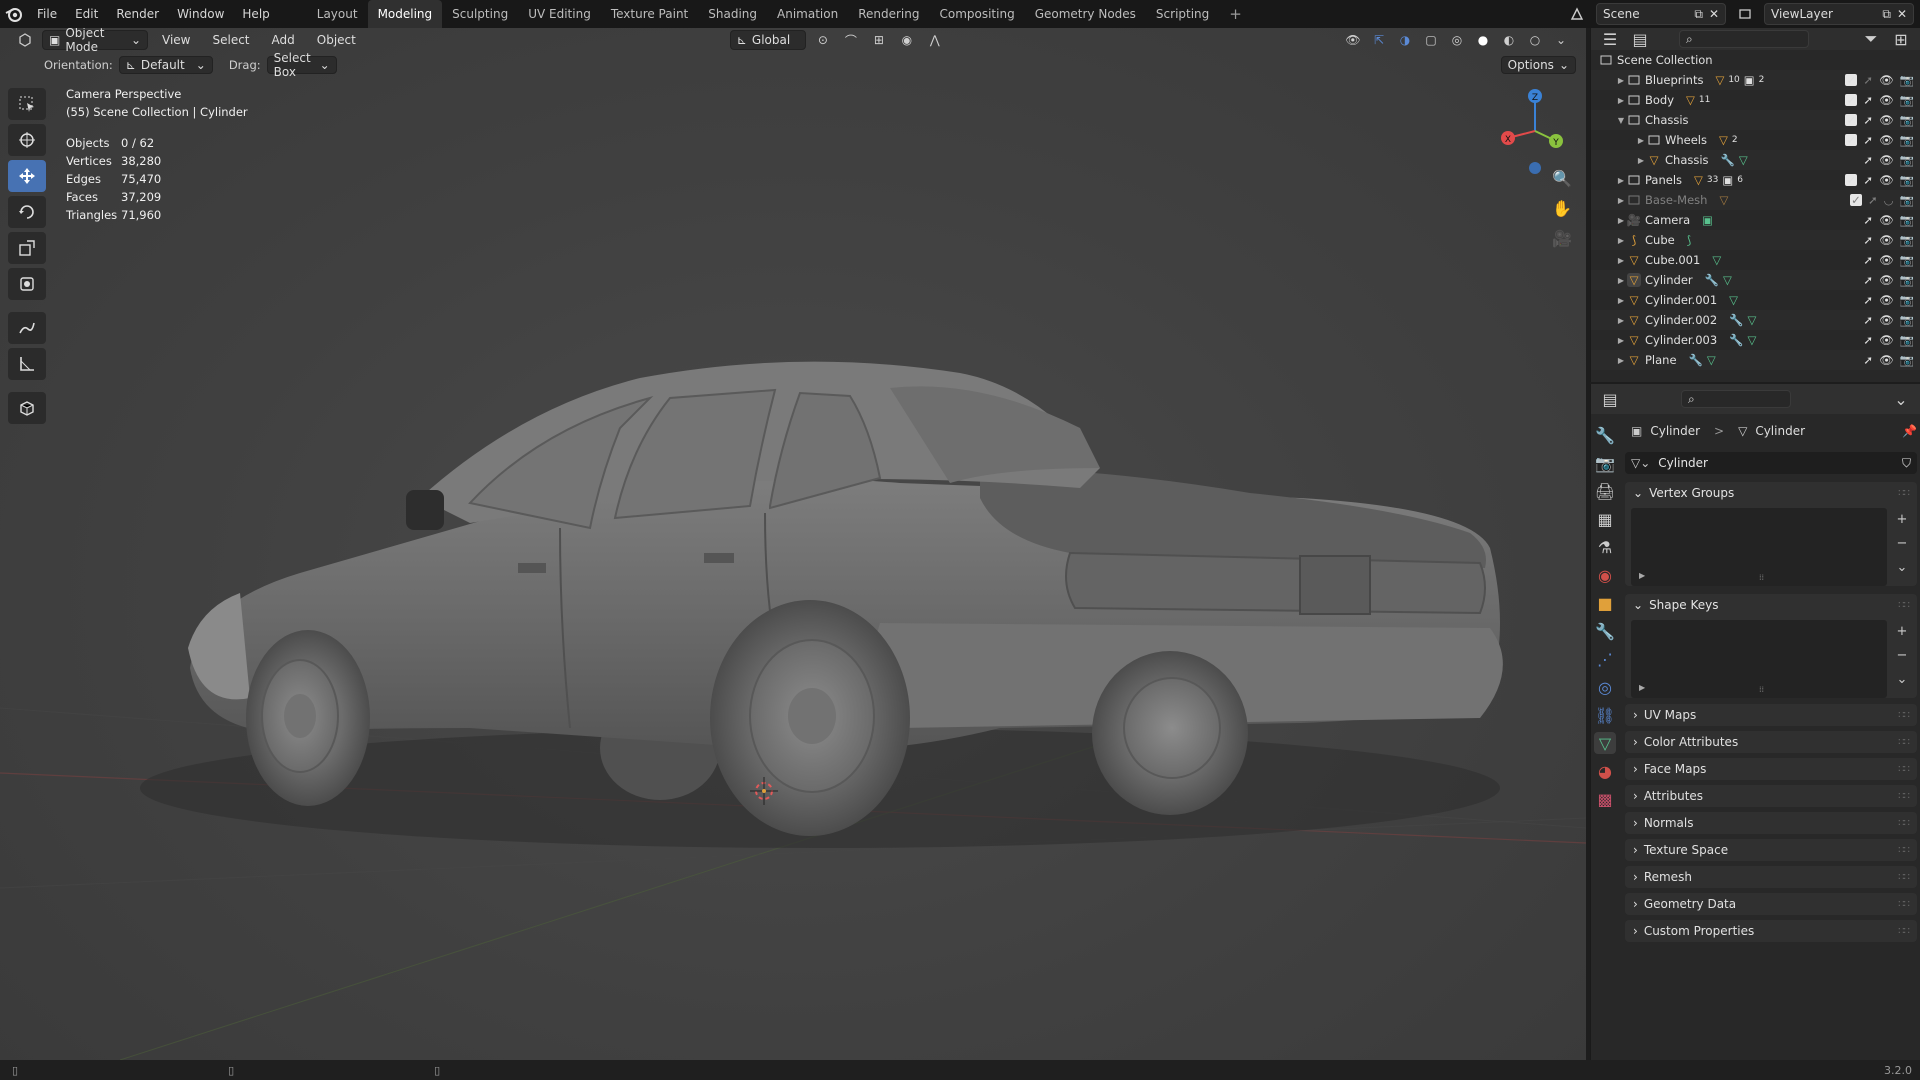  What do you see at coordinates (1901, 39) in the screenshot?
I see `new-collection-icon: ⊞` at bounding box center [1901, 39].